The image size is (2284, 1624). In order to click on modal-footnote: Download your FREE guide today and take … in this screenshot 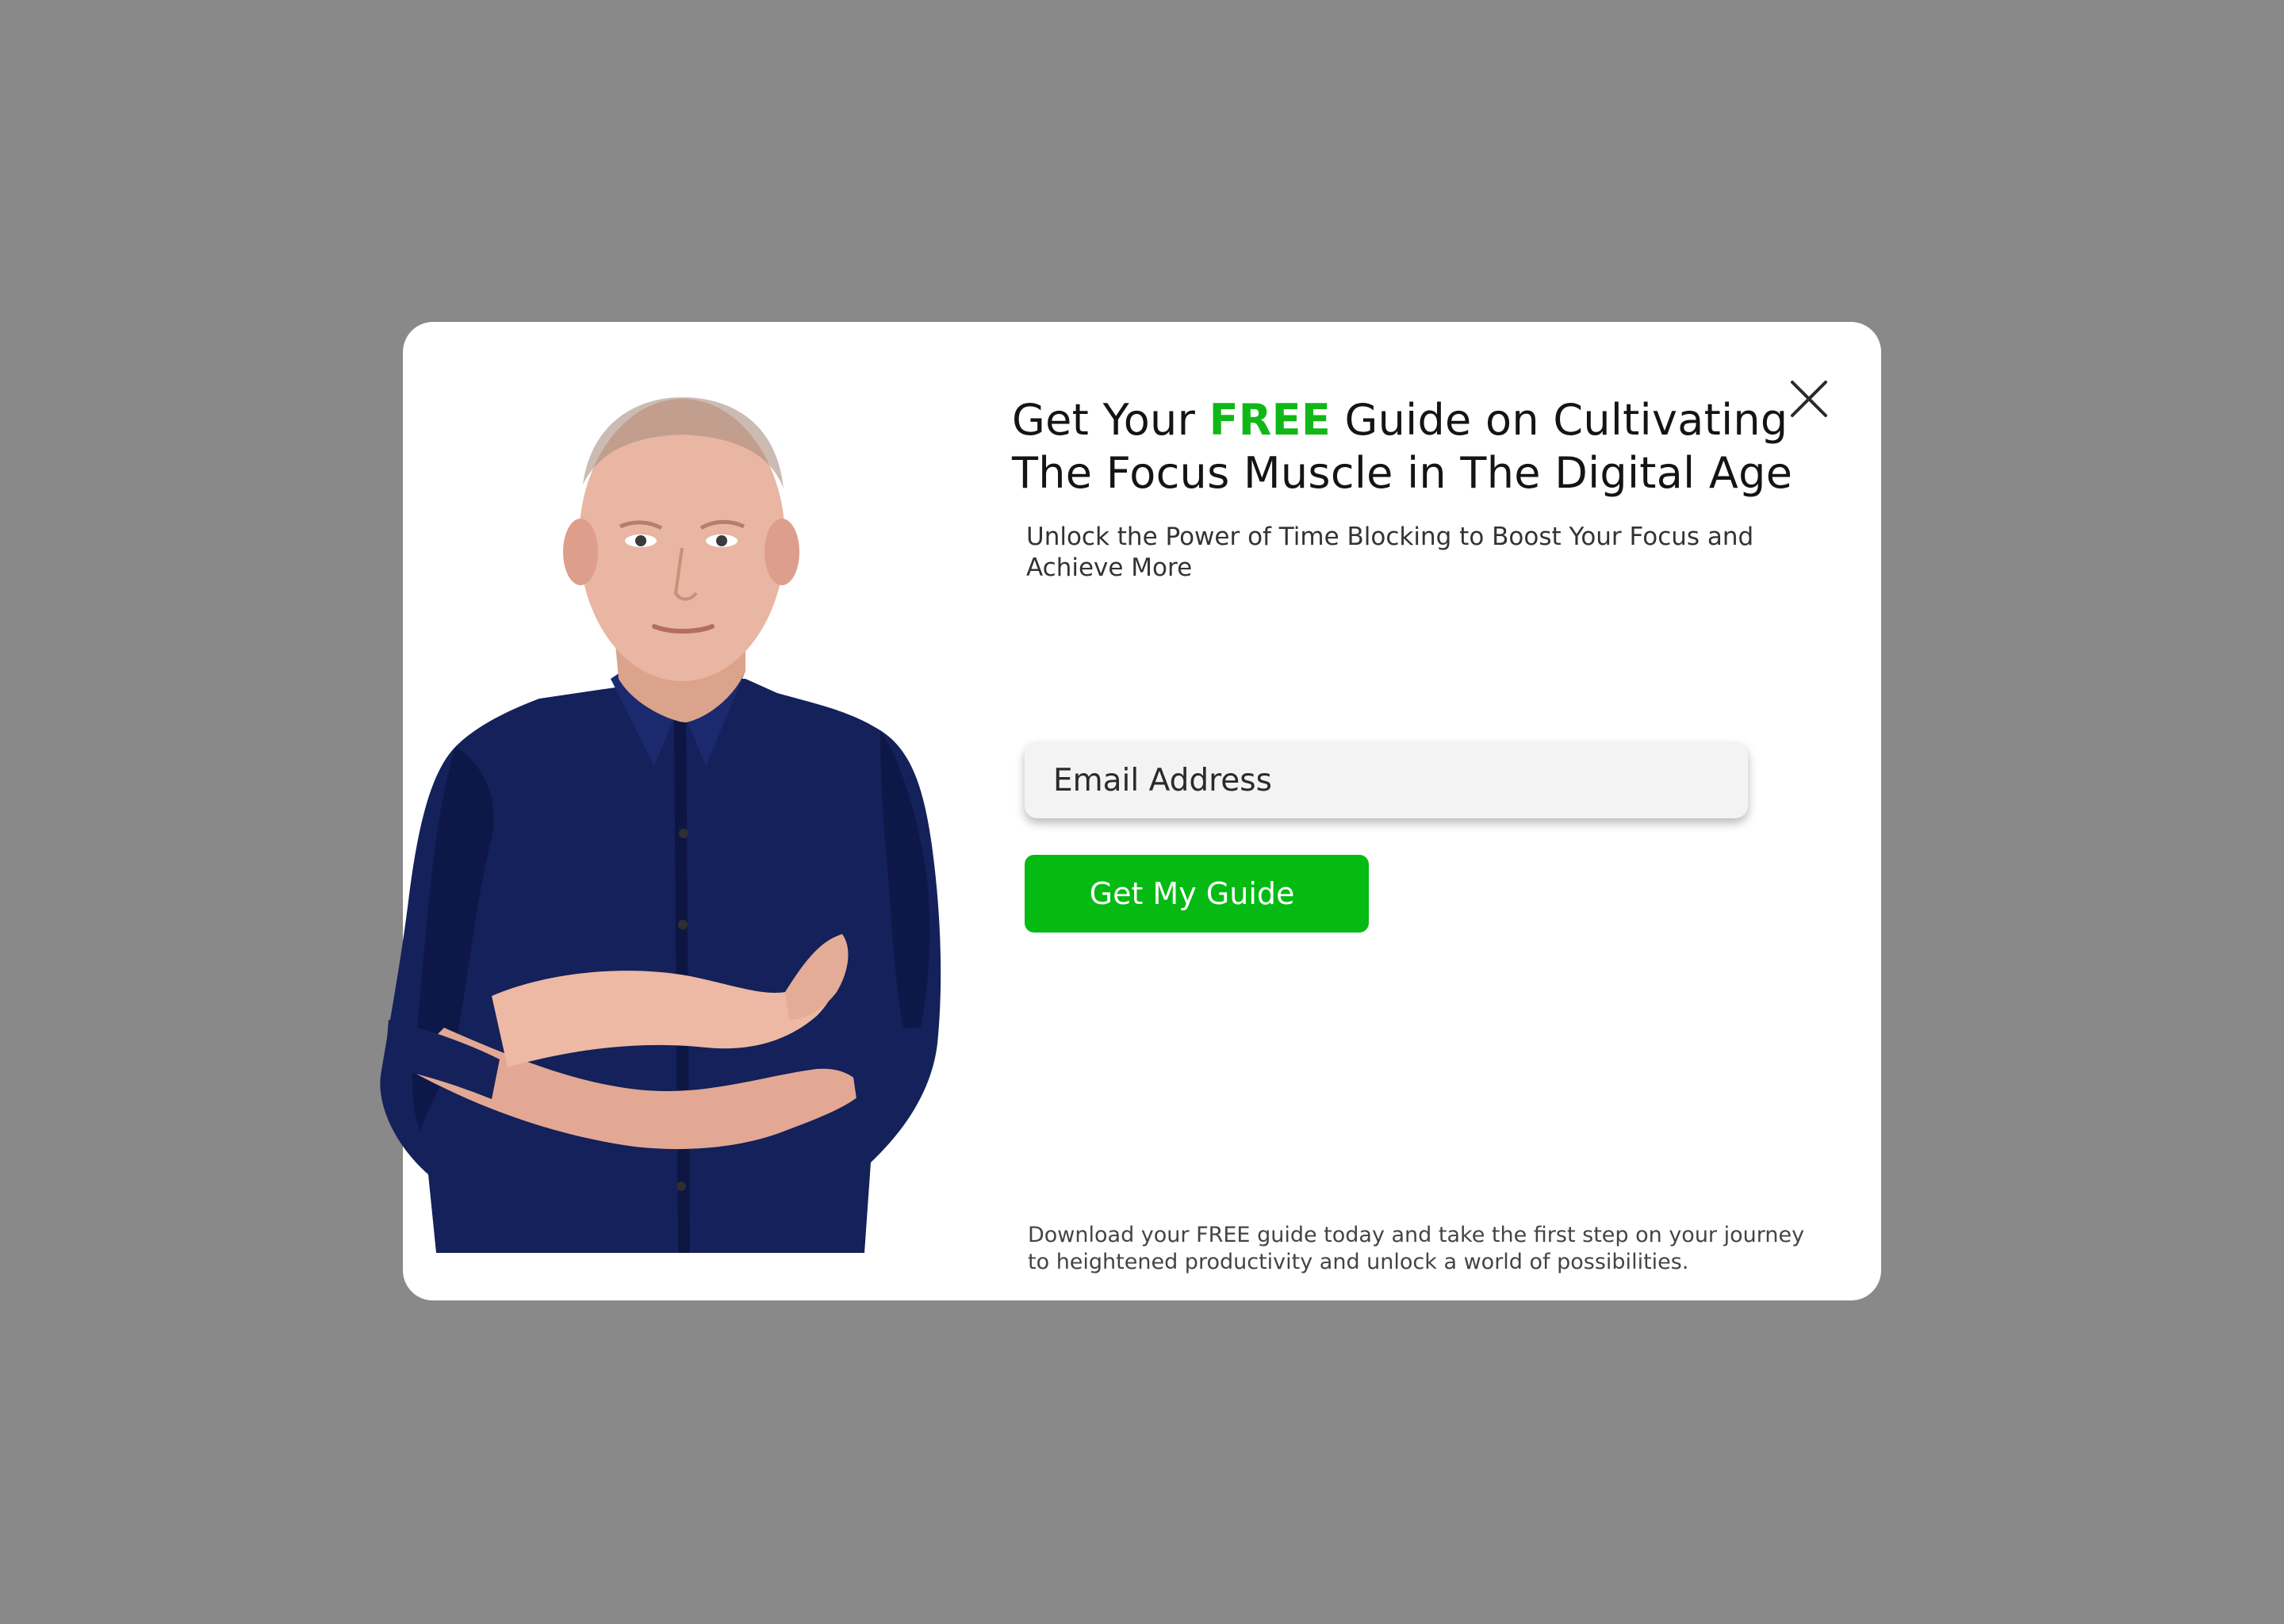, I will do `click(1416, 1248)`.